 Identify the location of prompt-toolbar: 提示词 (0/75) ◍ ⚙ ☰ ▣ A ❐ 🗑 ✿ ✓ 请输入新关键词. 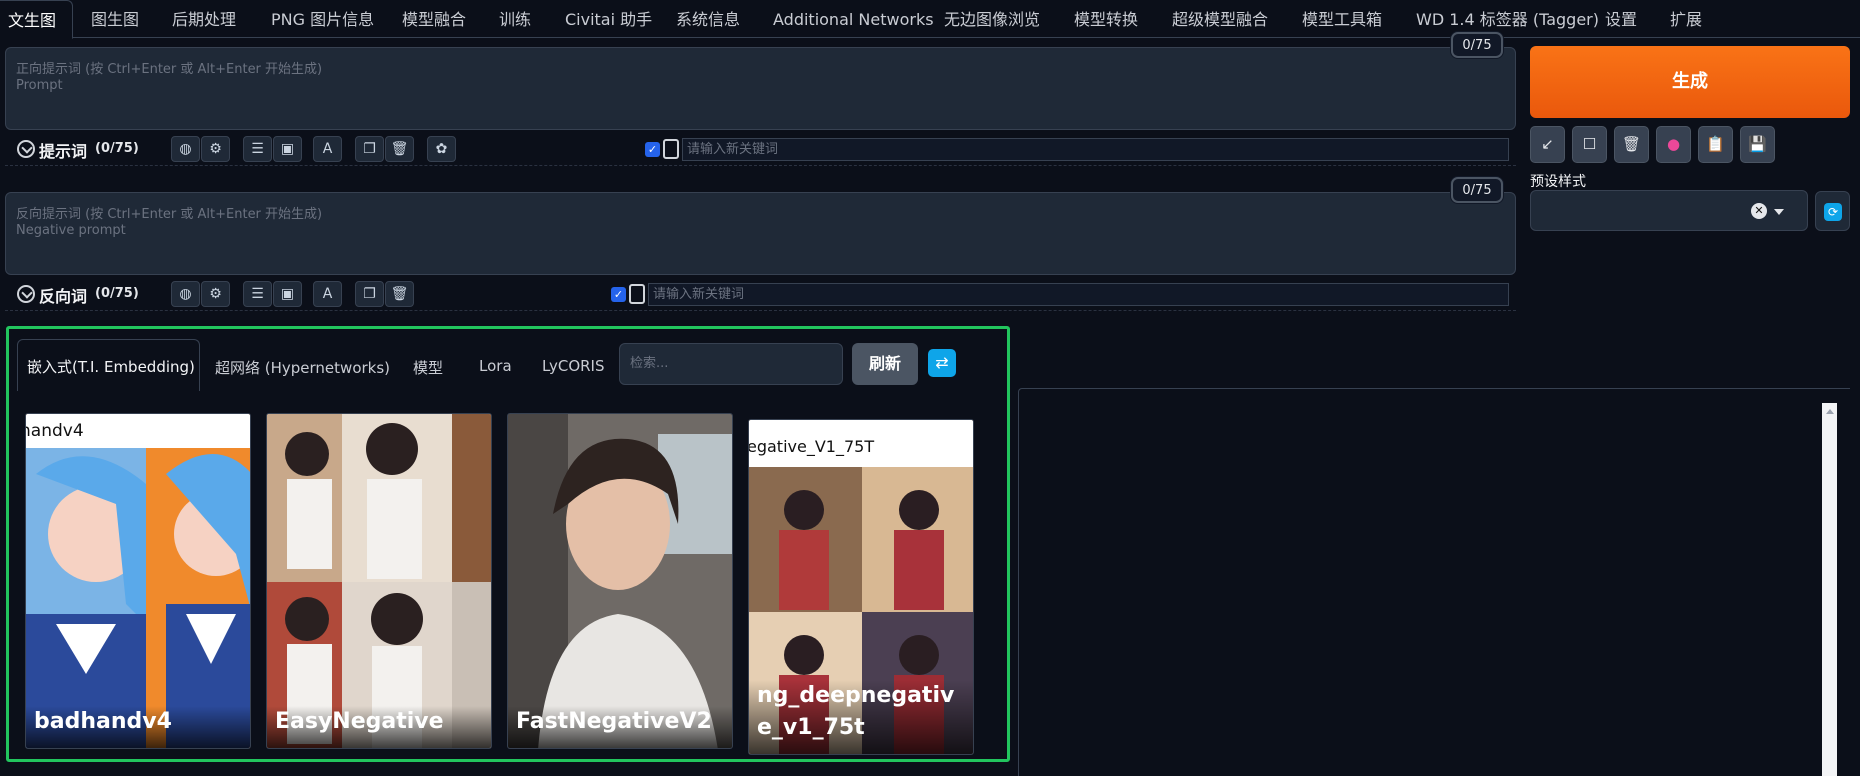
(760, 149).